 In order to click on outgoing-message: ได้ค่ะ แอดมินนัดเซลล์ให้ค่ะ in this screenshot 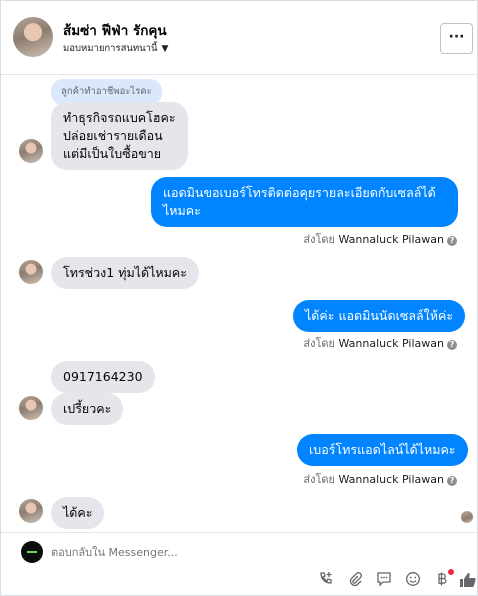, I will do `click(379, 316)`.